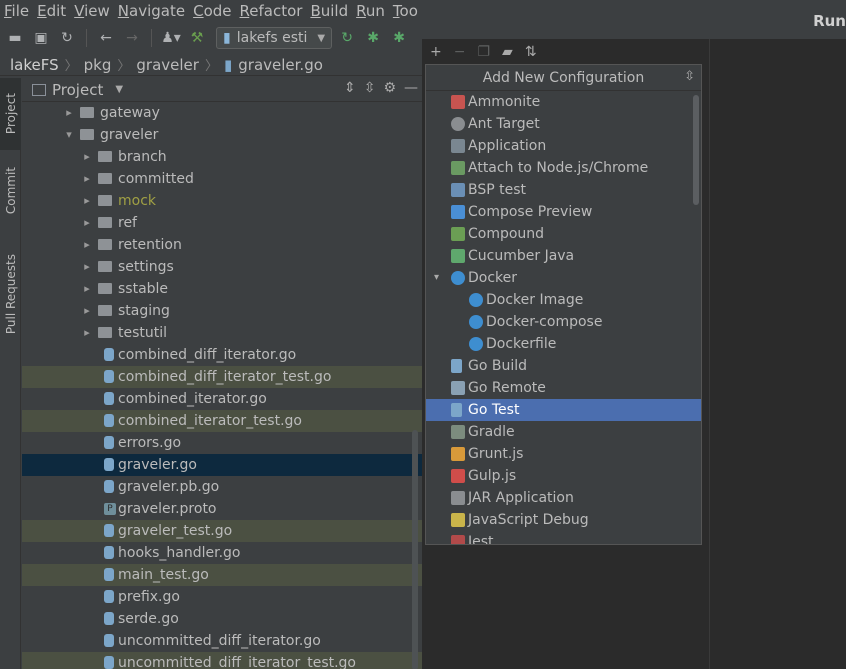  Describe the element at coordinates (563, 322) in the screenshot. I see `configuration-type-item: Docker-compose` at that location.